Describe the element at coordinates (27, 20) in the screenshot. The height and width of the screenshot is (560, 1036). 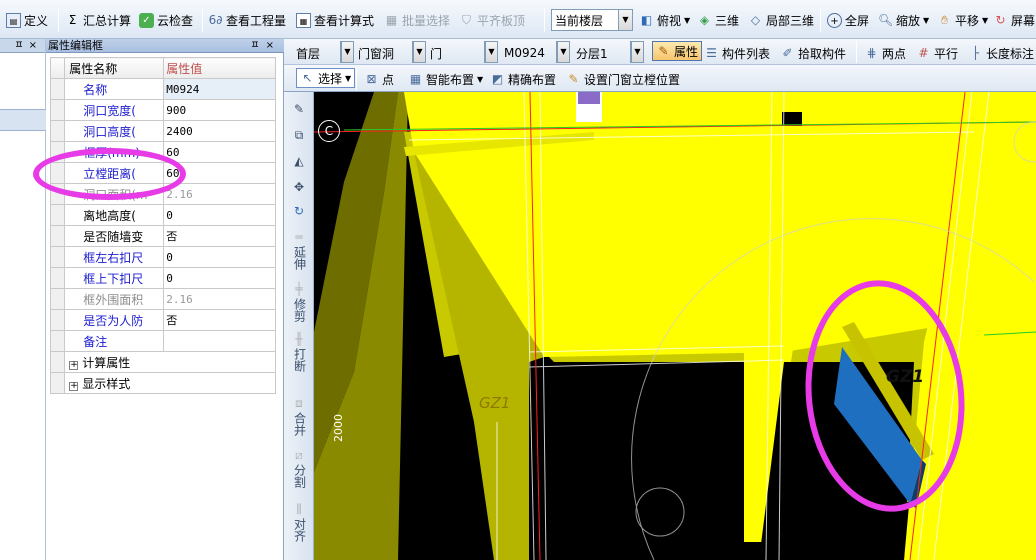
I see `define-button: ▤ 定义` at that location.